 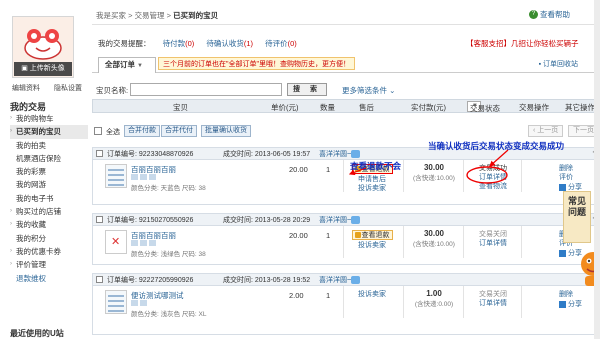 I want to click on refund-bag-icon, so click(x=357, y=235).